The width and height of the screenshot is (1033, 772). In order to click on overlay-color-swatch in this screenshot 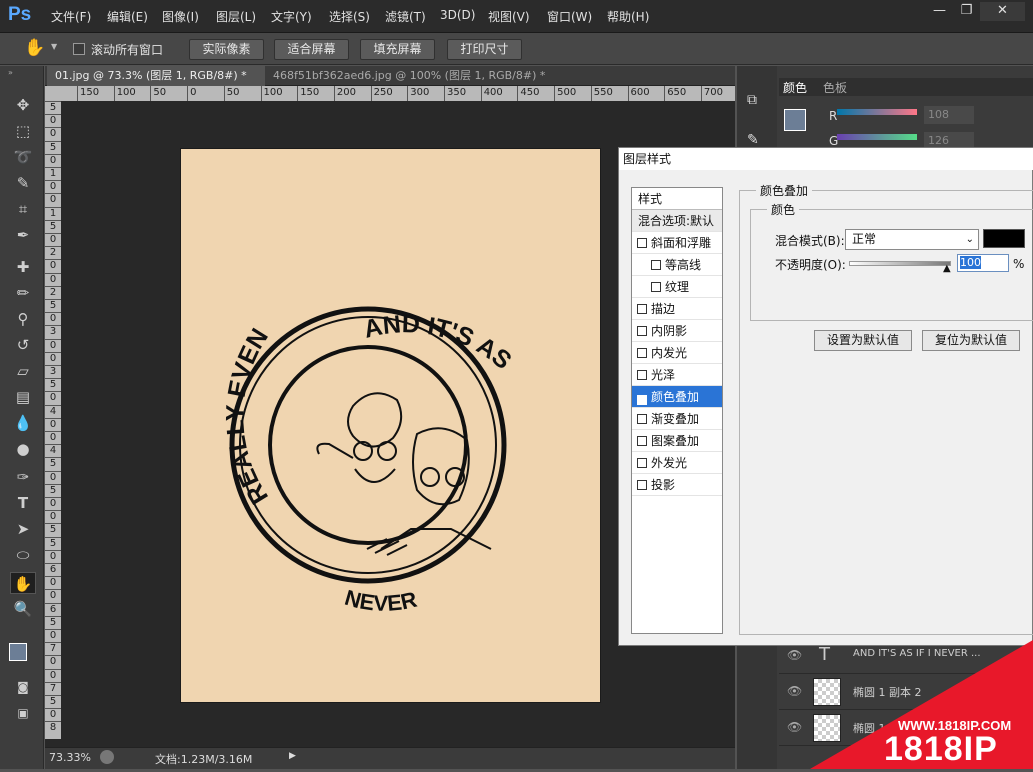, I will do `click(1004, 238)`.